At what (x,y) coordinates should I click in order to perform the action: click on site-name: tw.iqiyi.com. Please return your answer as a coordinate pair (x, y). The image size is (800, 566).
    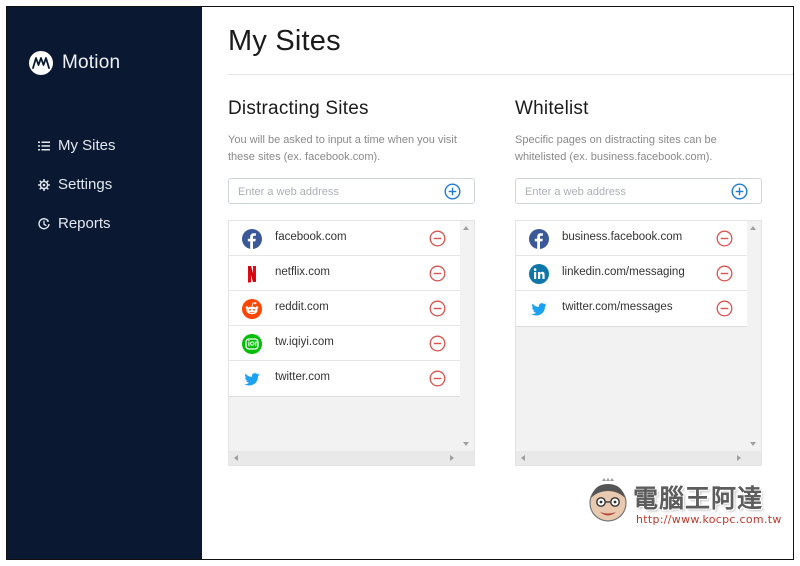
    Looking at the image, I should click on (304, 342).